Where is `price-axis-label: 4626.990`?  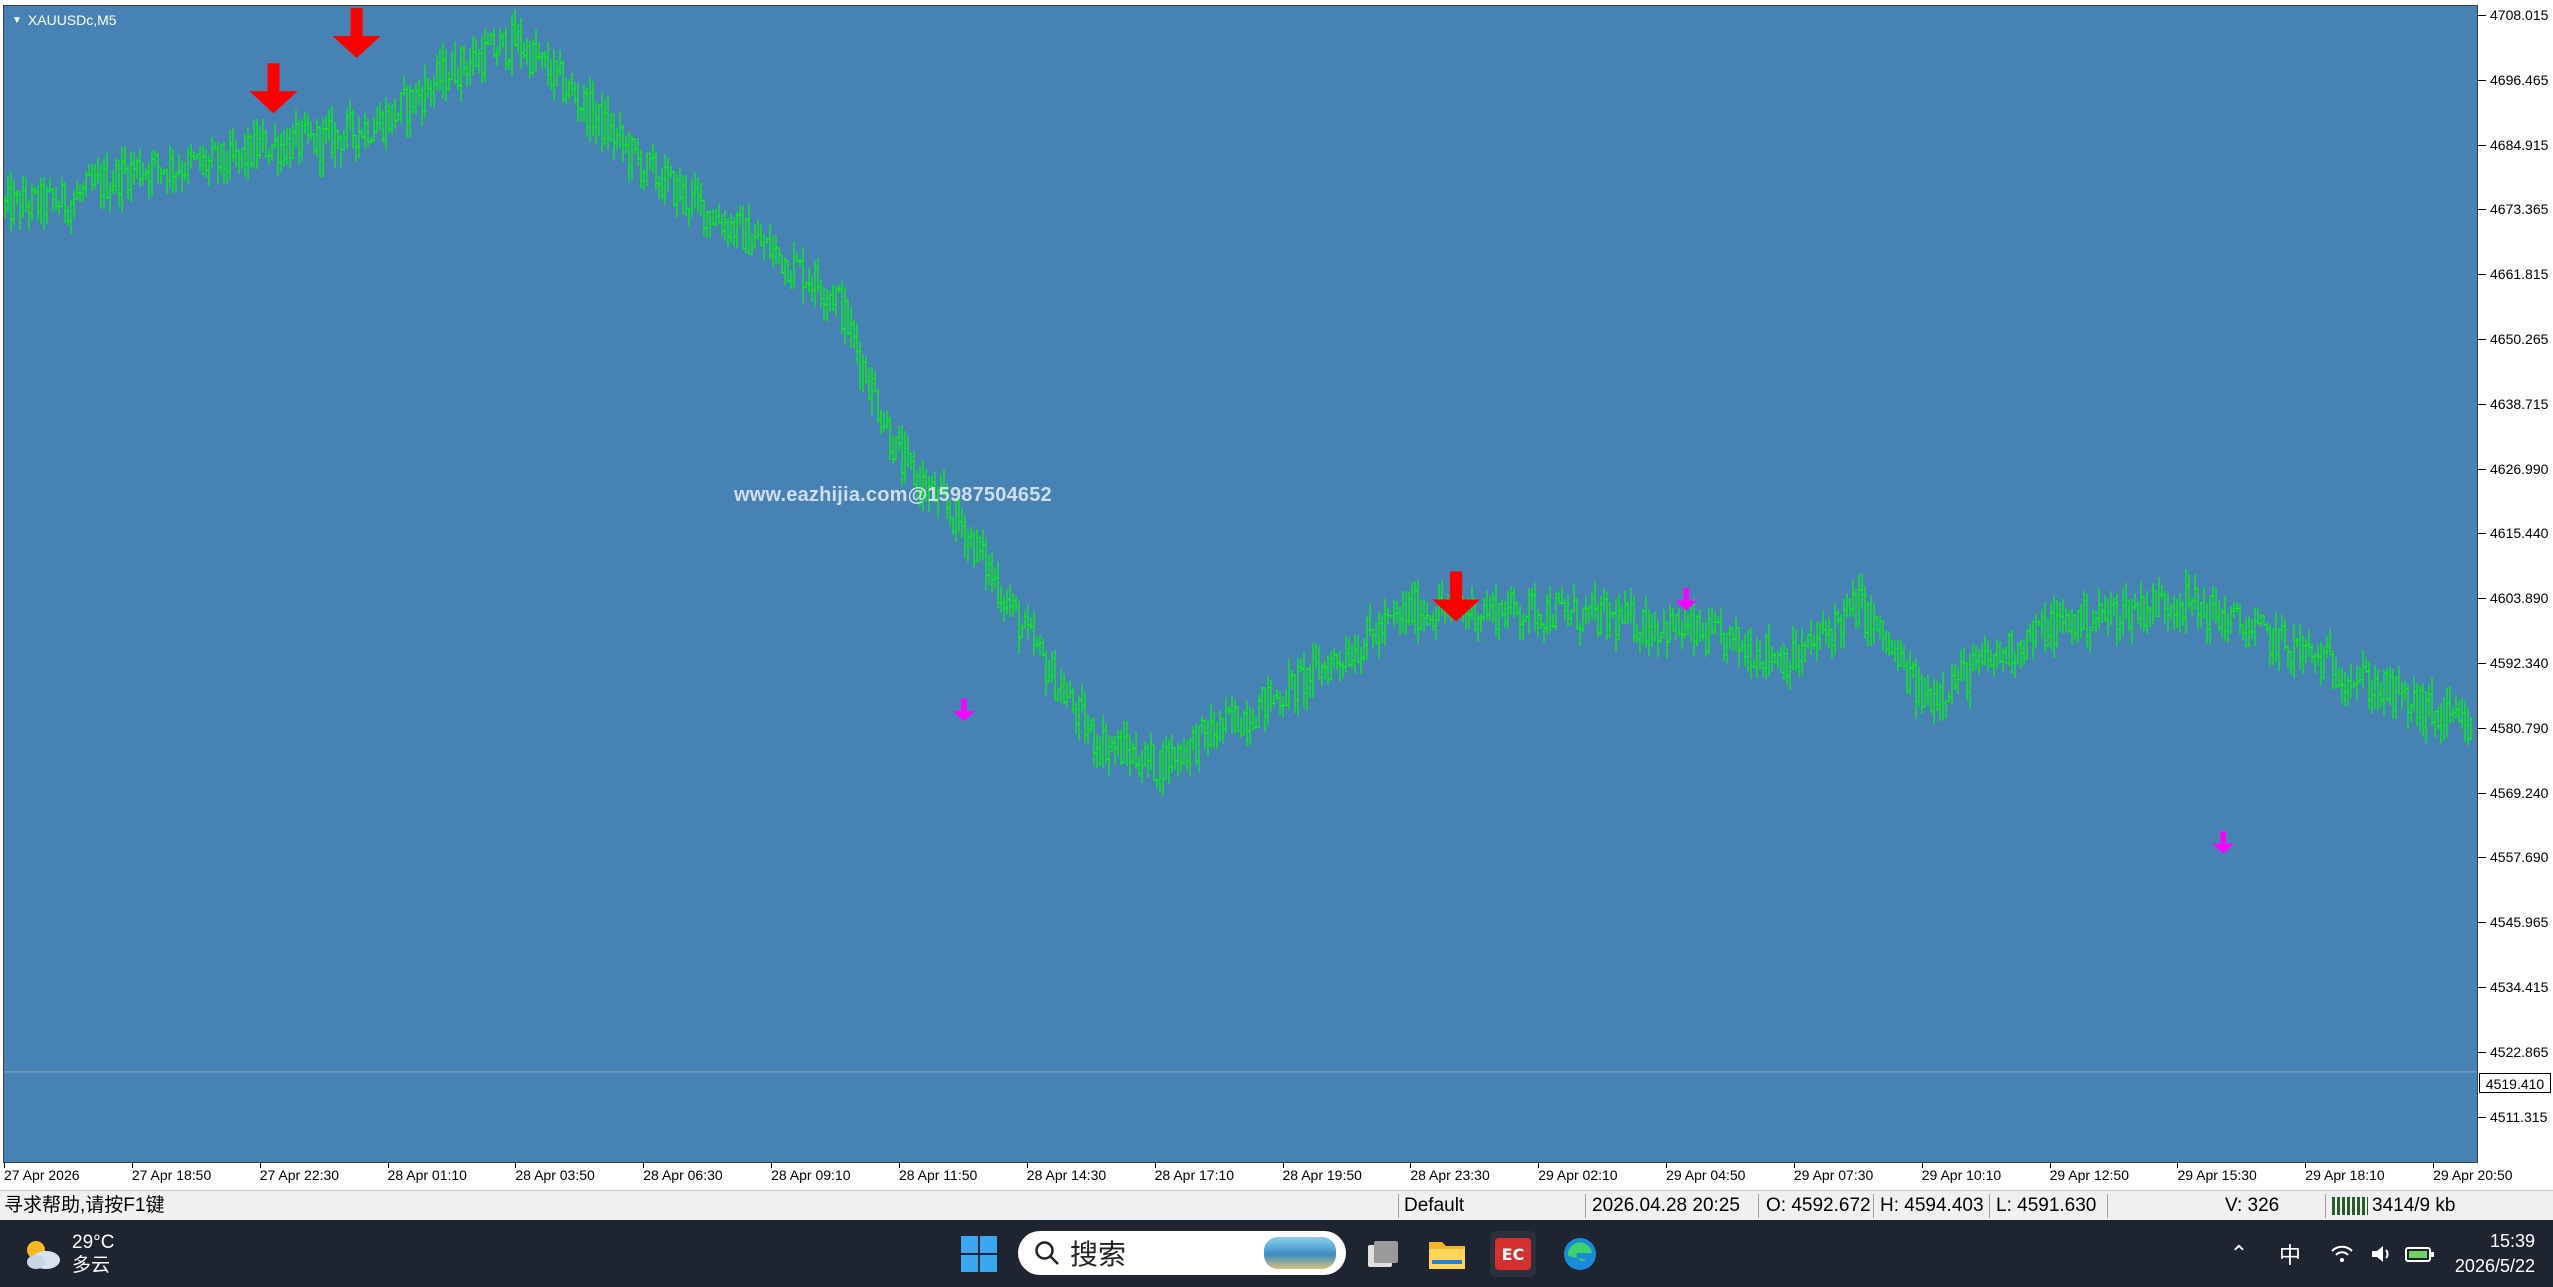 price-axis-label: 4626.990 is located at coordinates (2519, 468).